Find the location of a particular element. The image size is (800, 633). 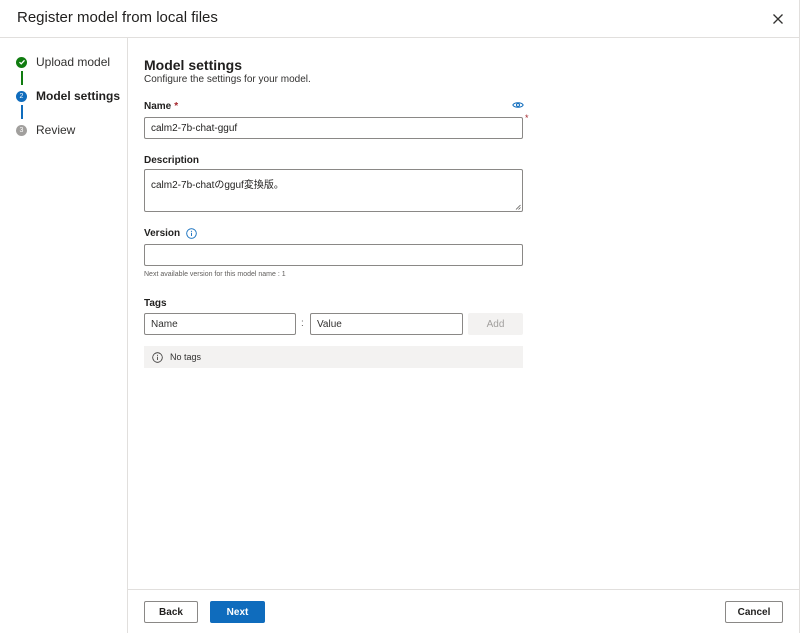

version-label: Version is located at coordinates (170, 233).